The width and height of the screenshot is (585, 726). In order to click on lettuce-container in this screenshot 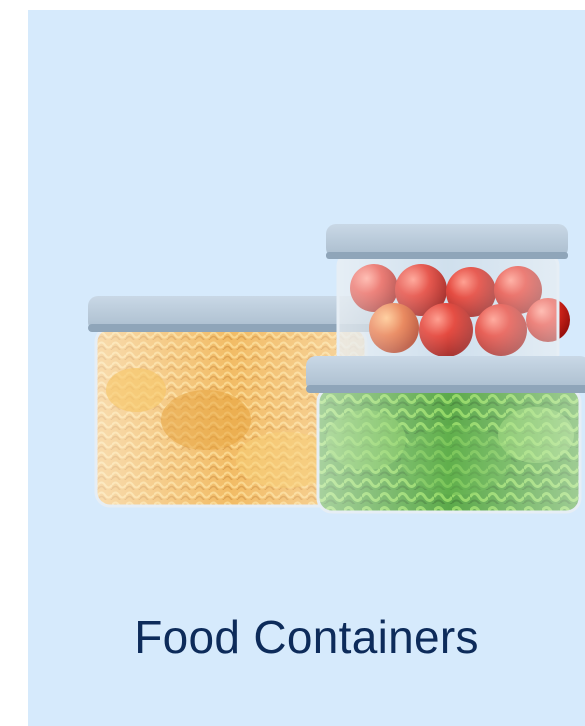, I will do `click(445, 435)`.